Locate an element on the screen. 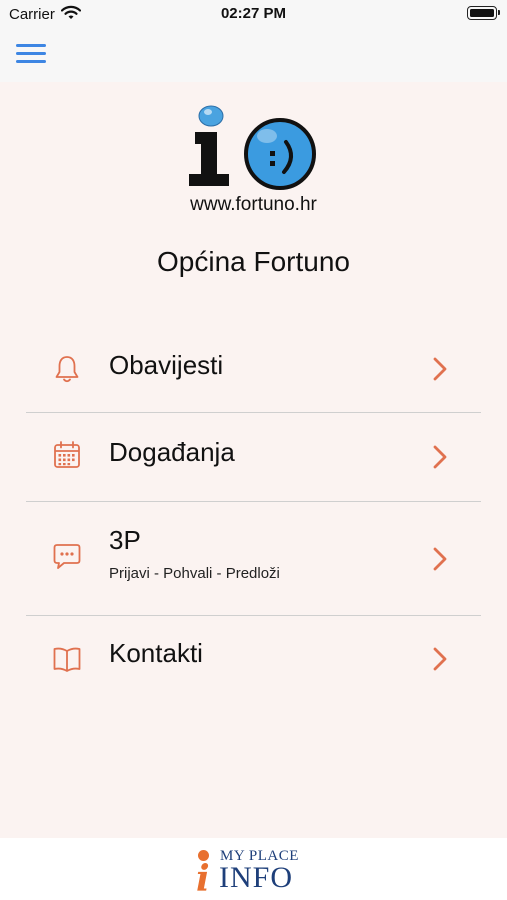 The height and width of the screenshot is (900, 507). myplace-info-logo: i MY PLACE INFO is located at coordinates (254, 873).